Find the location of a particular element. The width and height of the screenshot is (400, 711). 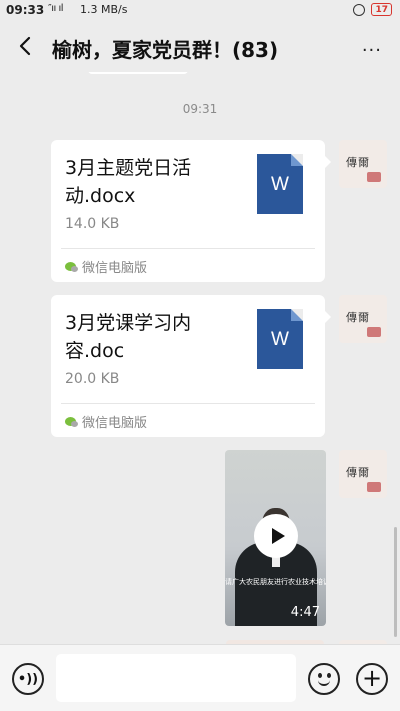

voice-glyph: •)) is located at coordinates (28, 679).